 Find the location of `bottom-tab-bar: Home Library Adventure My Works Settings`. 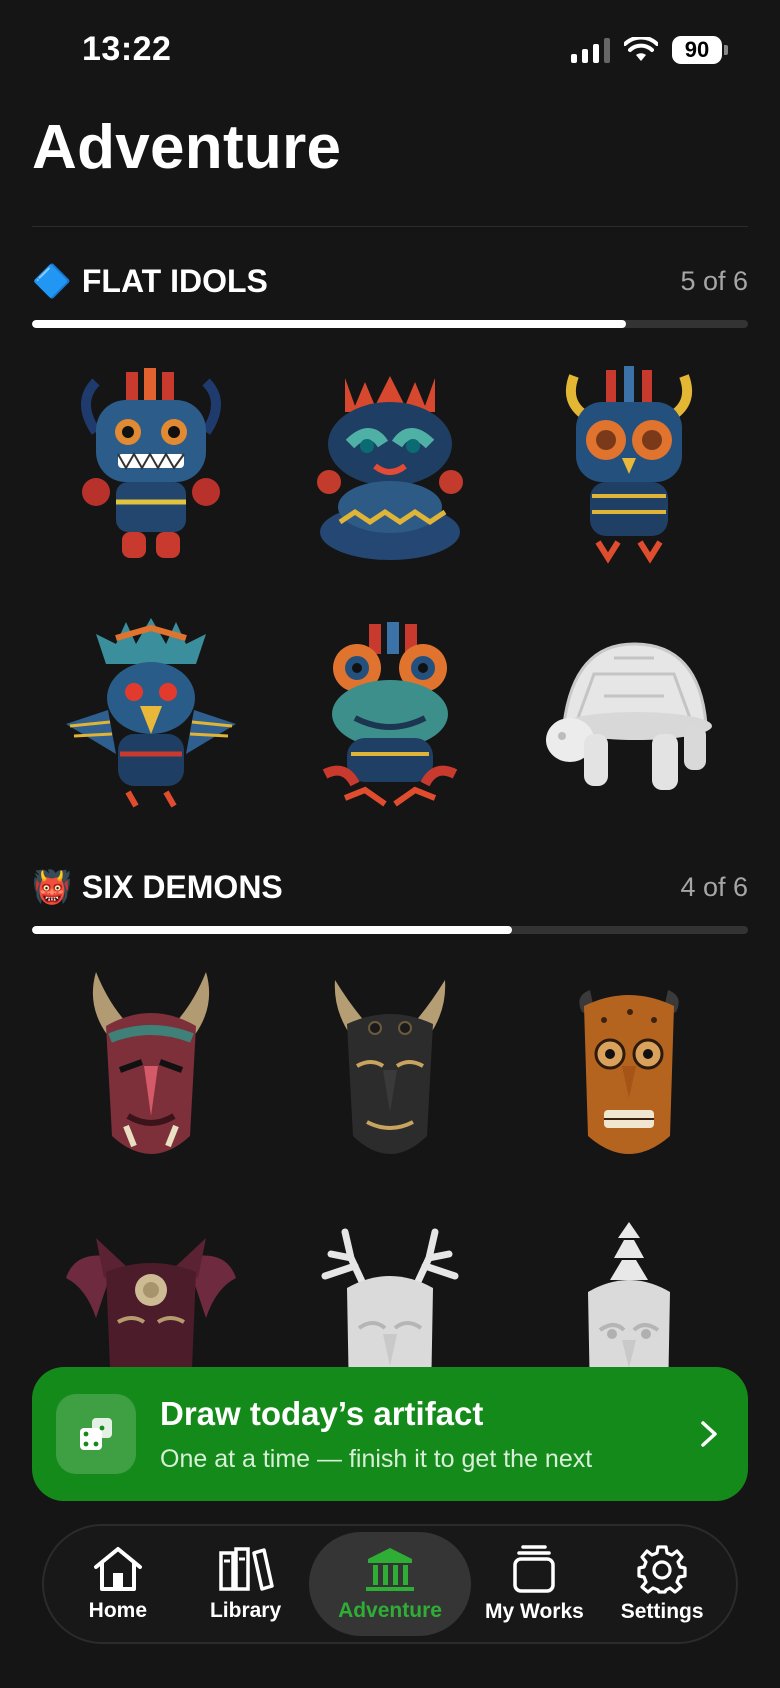

bottom-tab-bar: Home Library Adventure My Works Settings is located at coordinates (390, 1584).